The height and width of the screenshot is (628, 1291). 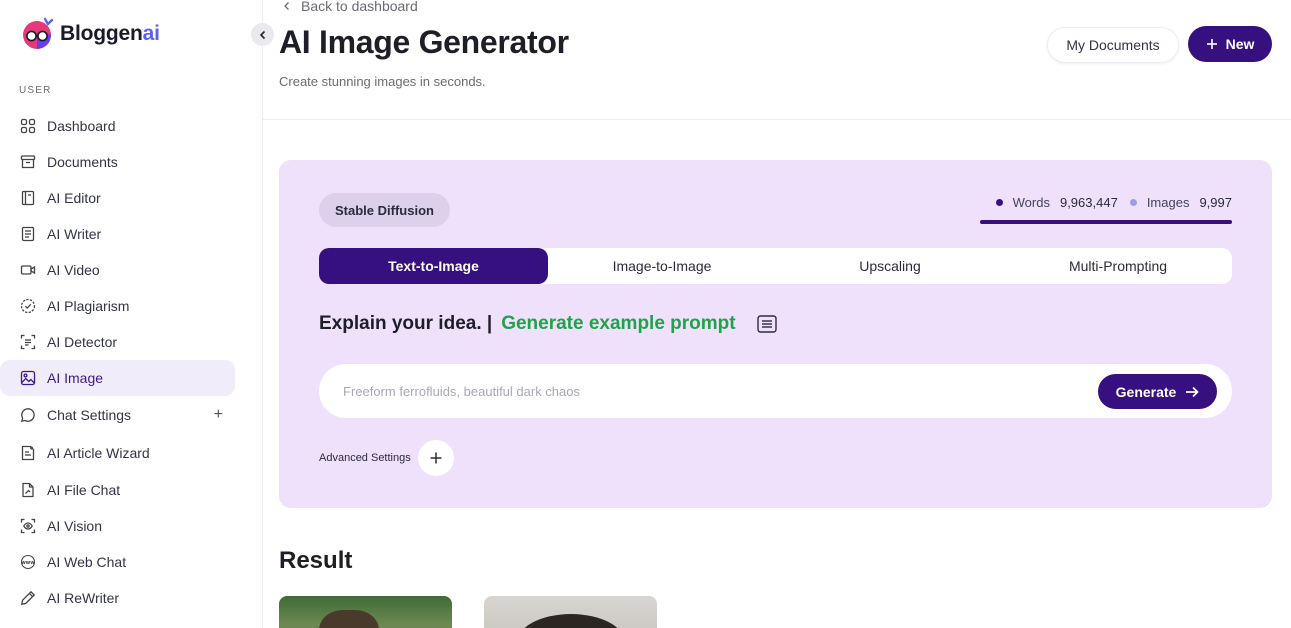 I want to click on sidebar-item-label: AI Detector, so click(x=82, y=342).